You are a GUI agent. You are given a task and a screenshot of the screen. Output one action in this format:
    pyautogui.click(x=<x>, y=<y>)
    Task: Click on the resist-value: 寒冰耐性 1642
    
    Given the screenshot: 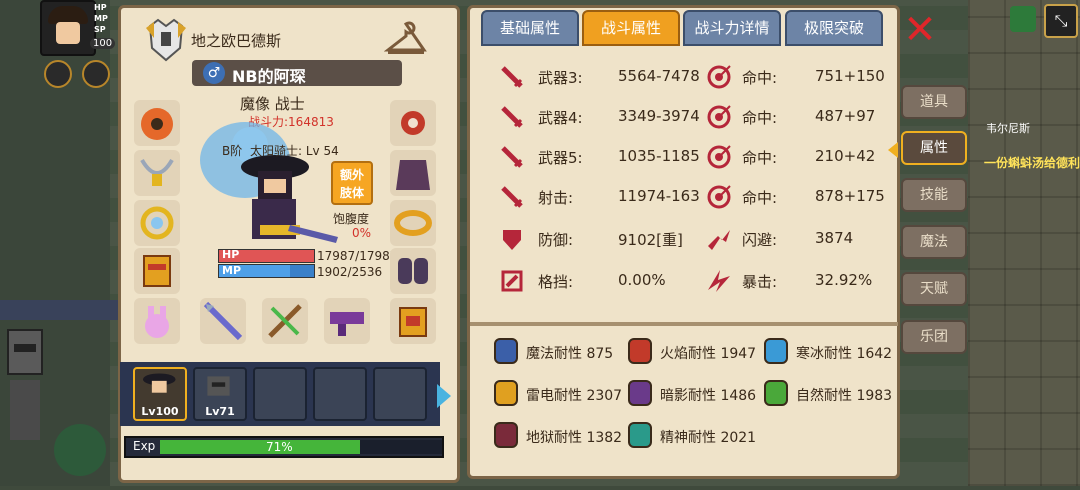 What is the action you would take?
    pyautogui.click(x=844, y=354)
    